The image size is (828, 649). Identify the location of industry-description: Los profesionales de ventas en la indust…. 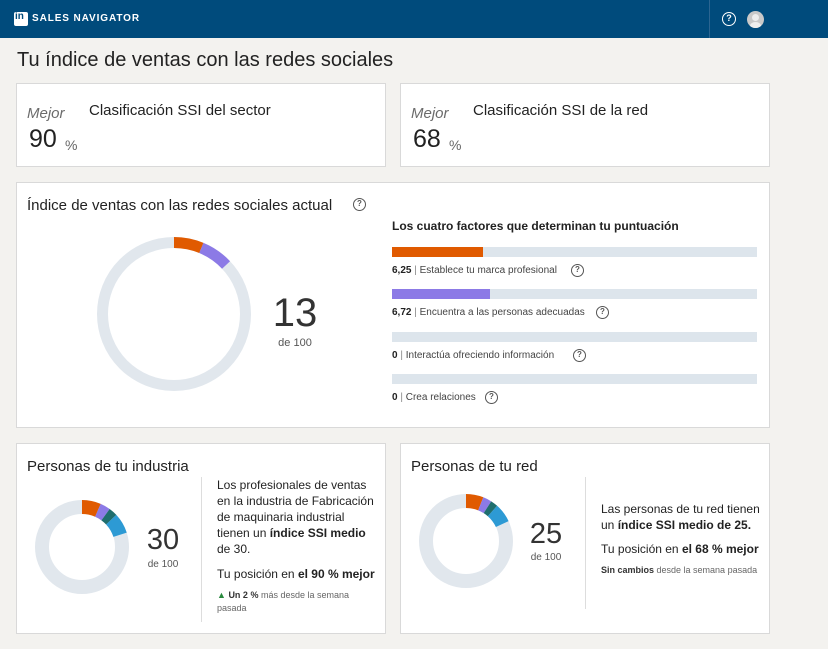
(298, 517).